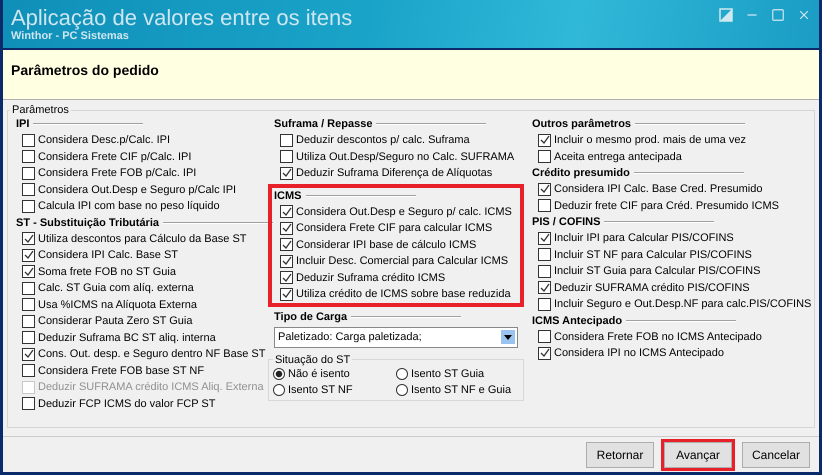  Describe the element at coordinates (386, 244) in the screenshot. I see `checkbox-label: Considerar IPI base de cálculo ICMS` at that location.